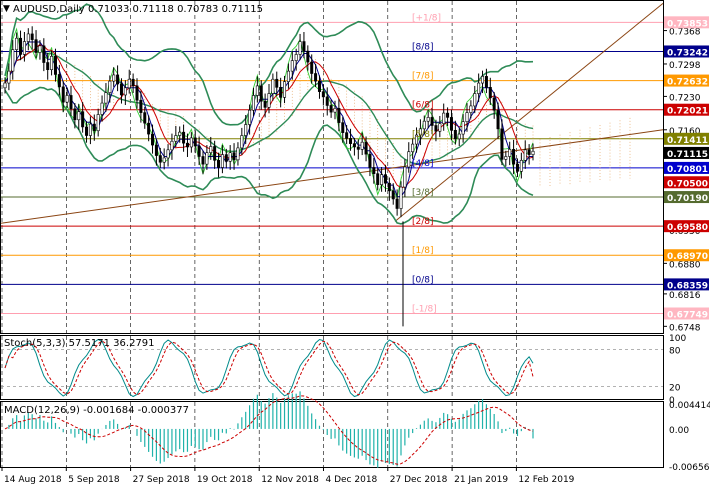 This screenshot has width=710, height=489. Describe the element at coordinates (426, 18) in the screenshot. I see `murrey-level-label: [+1/8]` at that location.